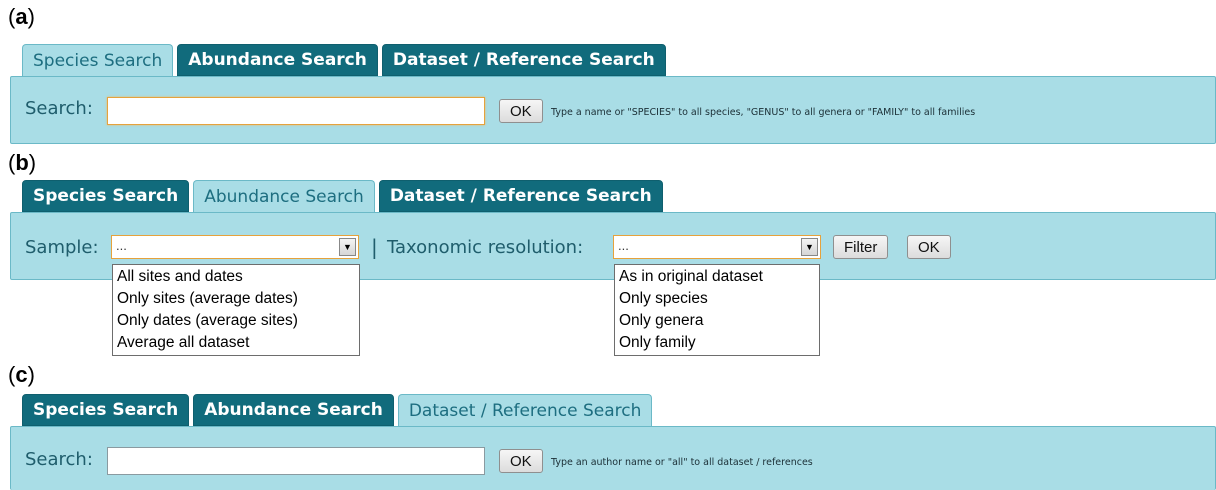  I want to click on sample-option: Only sites (average dates), so click(236, 299).